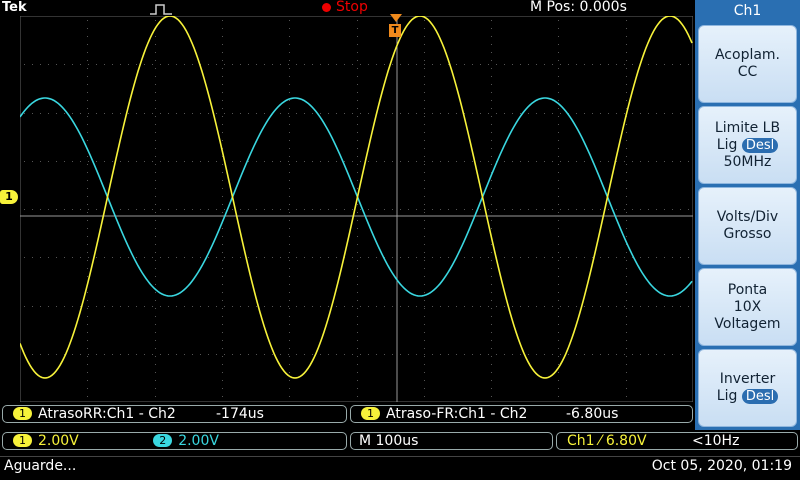  What do you see at coordinates (727, 396) in the screenshot?
I see `invert-on-label: Lig` at bounding box center [727, 396].